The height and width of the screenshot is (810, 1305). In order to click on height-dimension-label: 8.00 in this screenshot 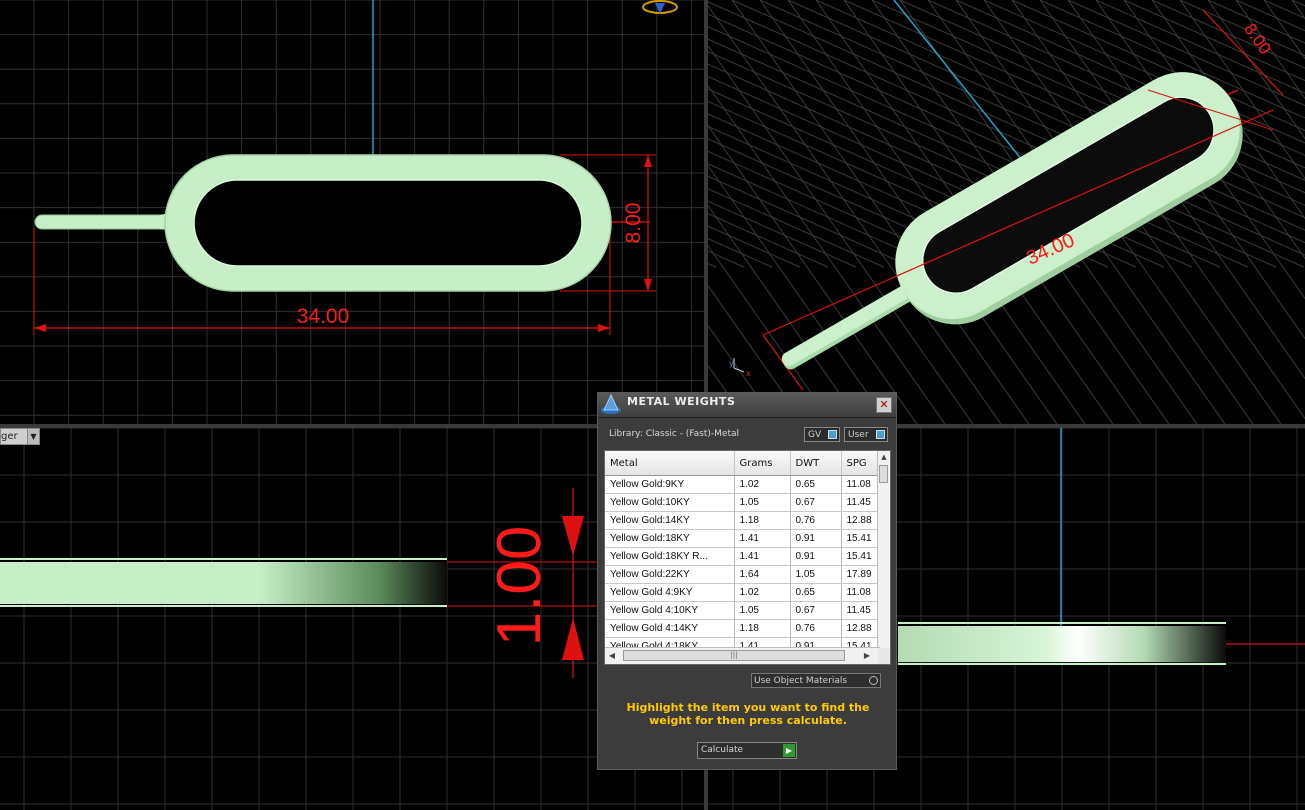, I will do `click(633, 223)`.